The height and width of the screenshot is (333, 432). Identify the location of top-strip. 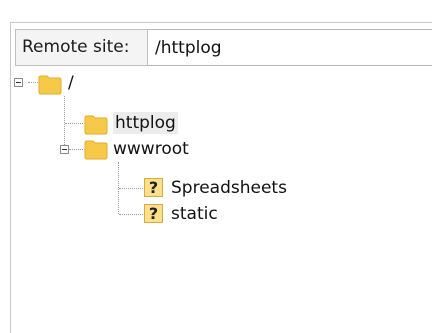
(216, 11).